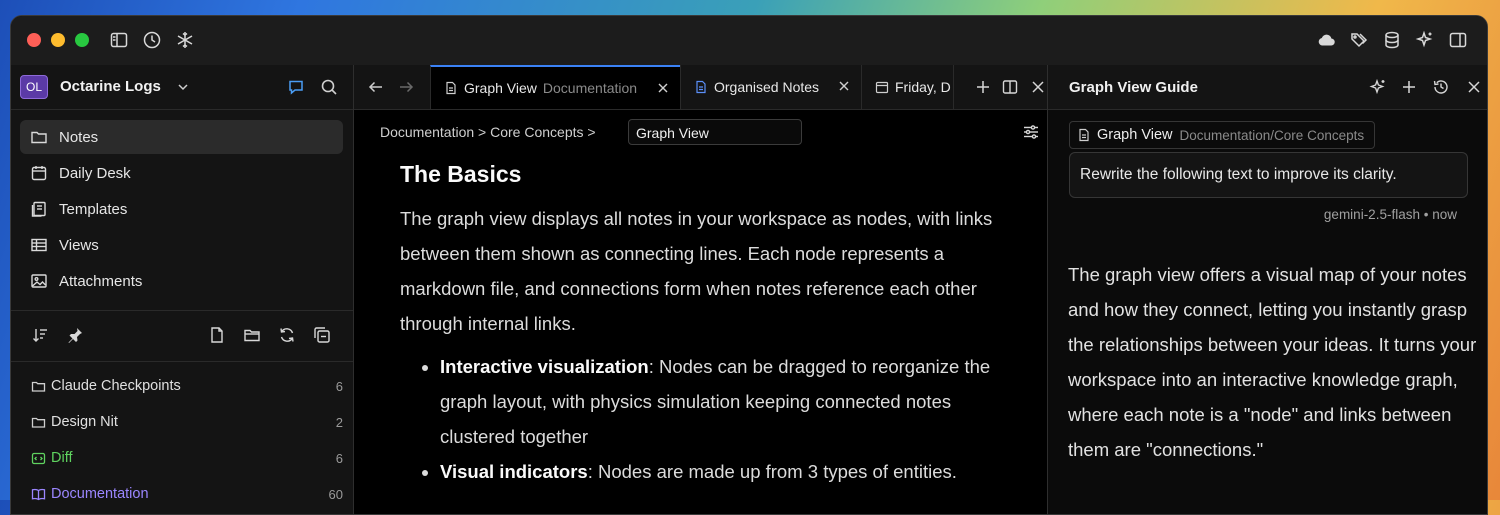 The height and width of the screenshot is (515, 1500). I want to click on tab-organised-notes: Organised Notes, so click(770, 87).